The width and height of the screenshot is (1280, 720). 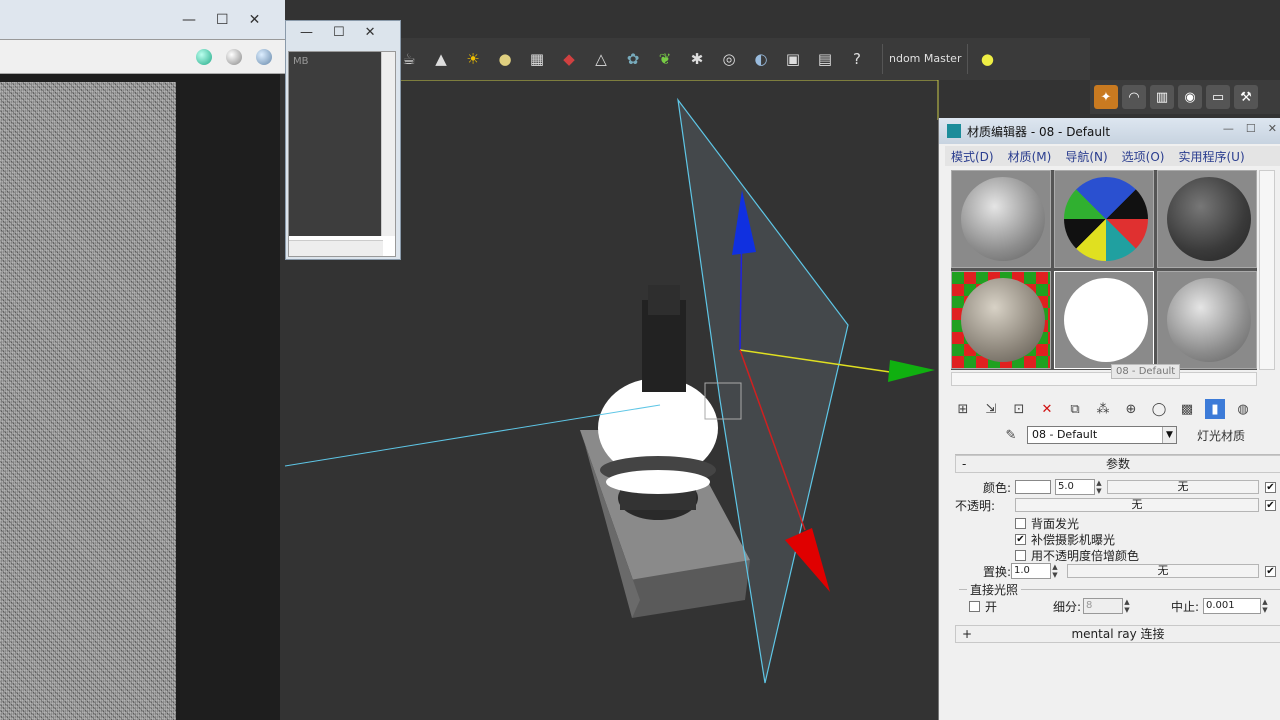 What do you see at coordinates (1055, 524) in the screenshot?
I see `backface-label: 背面发光` at bounding box center [1055, 524].